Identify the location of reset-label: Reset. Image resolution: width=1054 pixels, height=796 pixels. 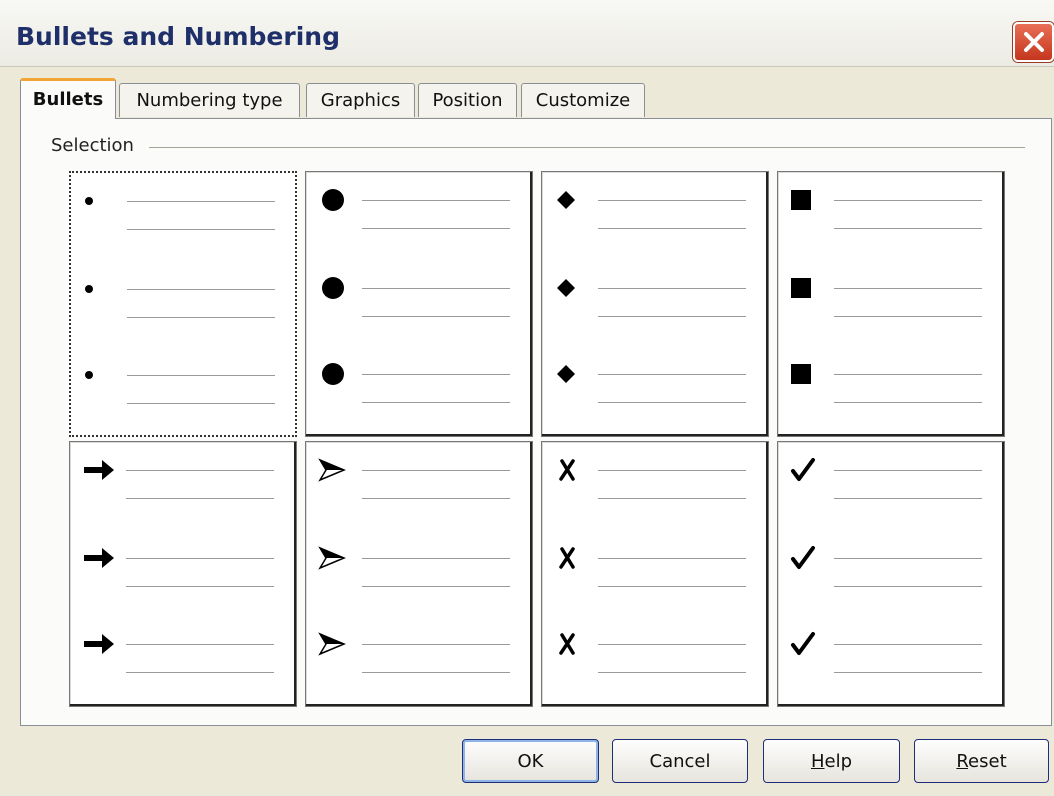
(981, 761).